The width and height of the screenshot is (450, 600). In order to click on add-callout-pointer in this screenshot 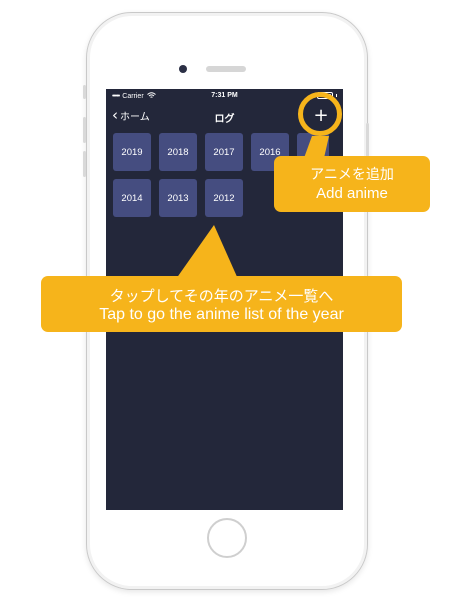, I will do `click(316, 147)`.